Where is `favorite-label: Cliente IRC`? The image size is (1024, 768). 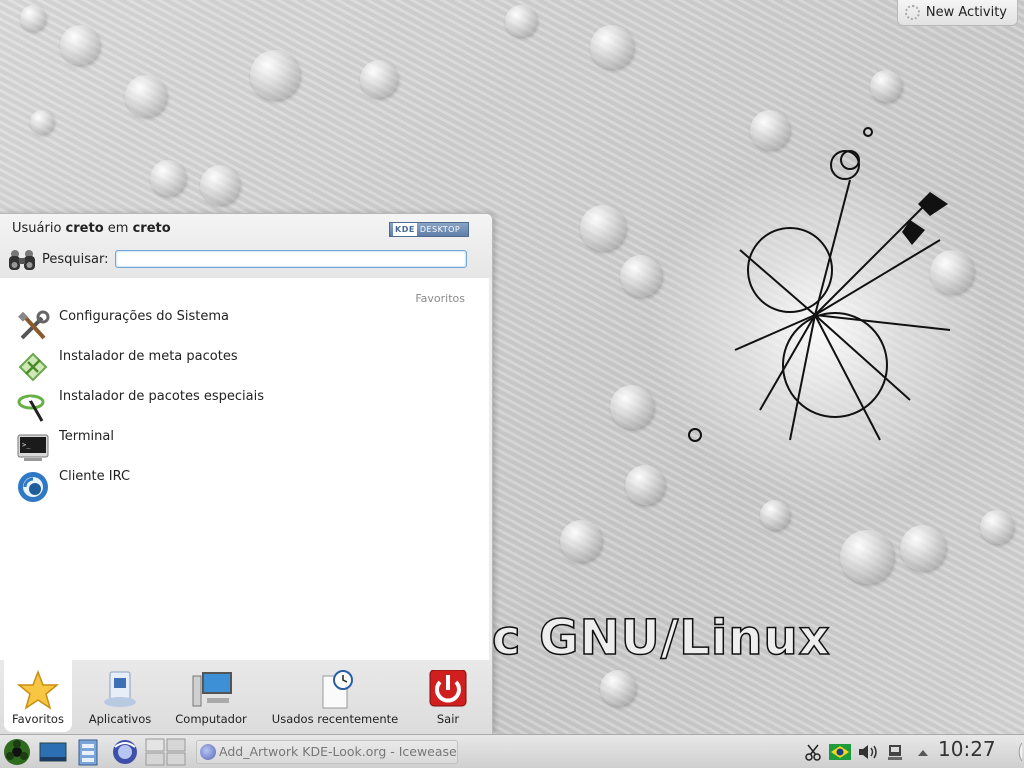 favorite-label: Cliente IRC is located at coordinates (95, 476).